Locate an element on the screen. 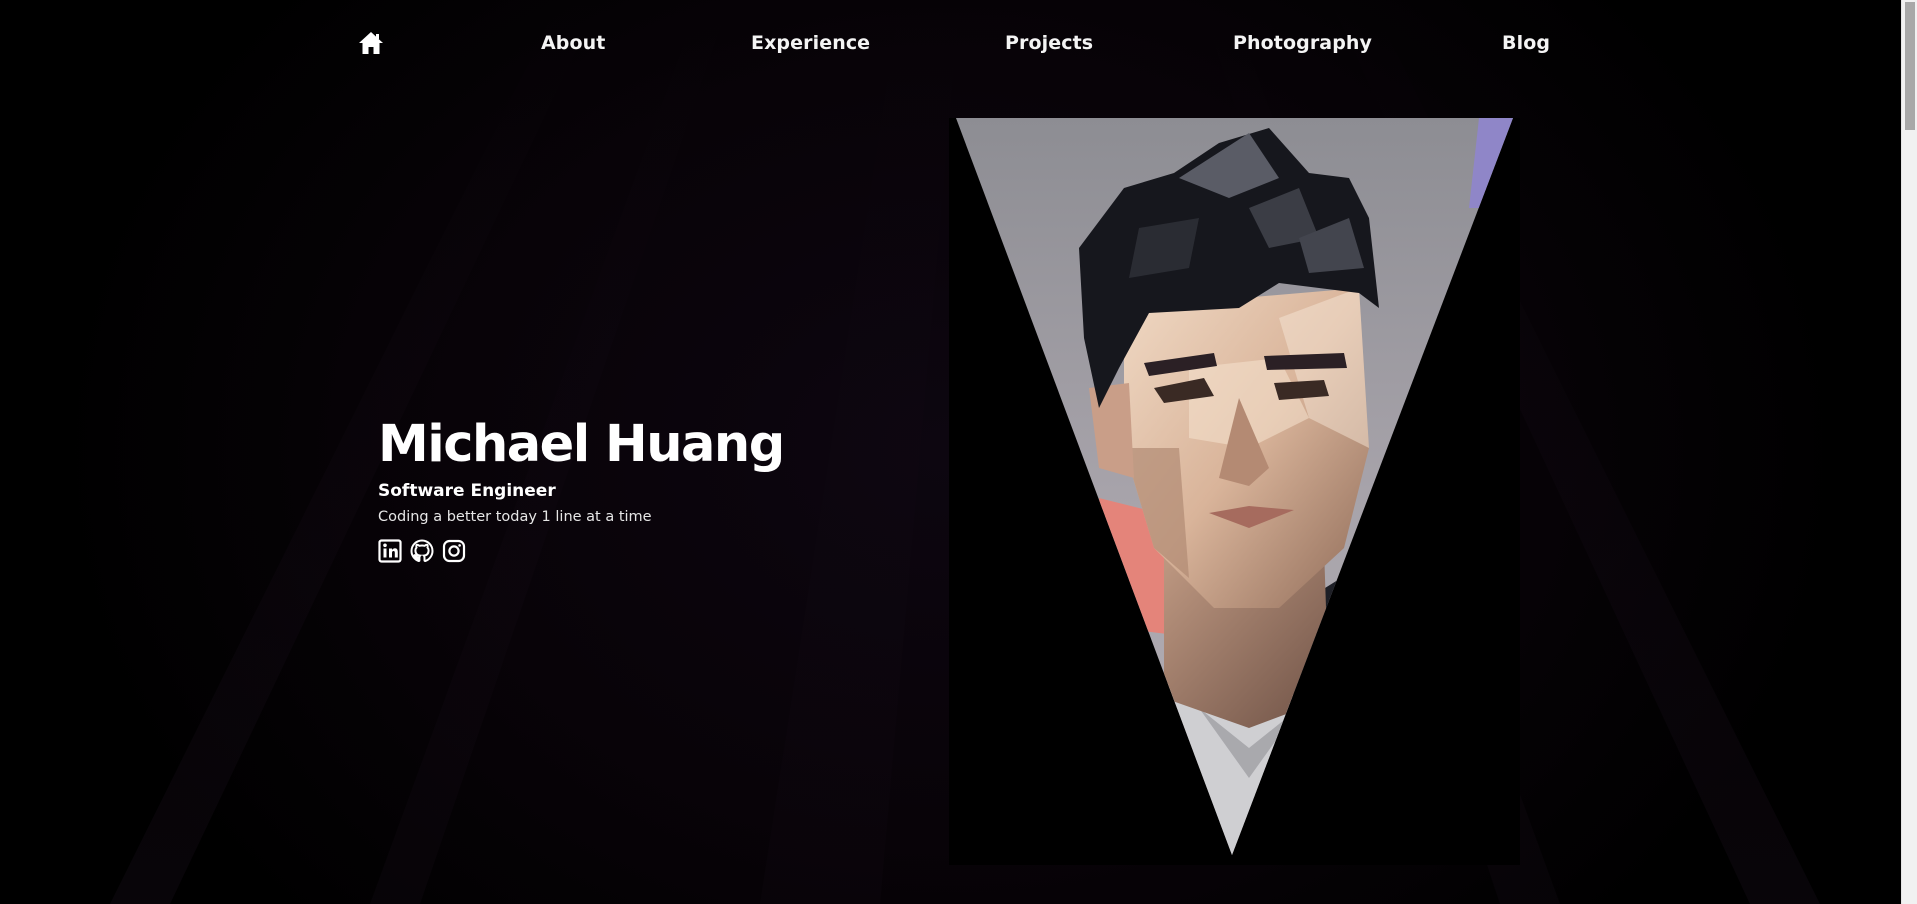  home-icon is located at coordinates (371, 43).